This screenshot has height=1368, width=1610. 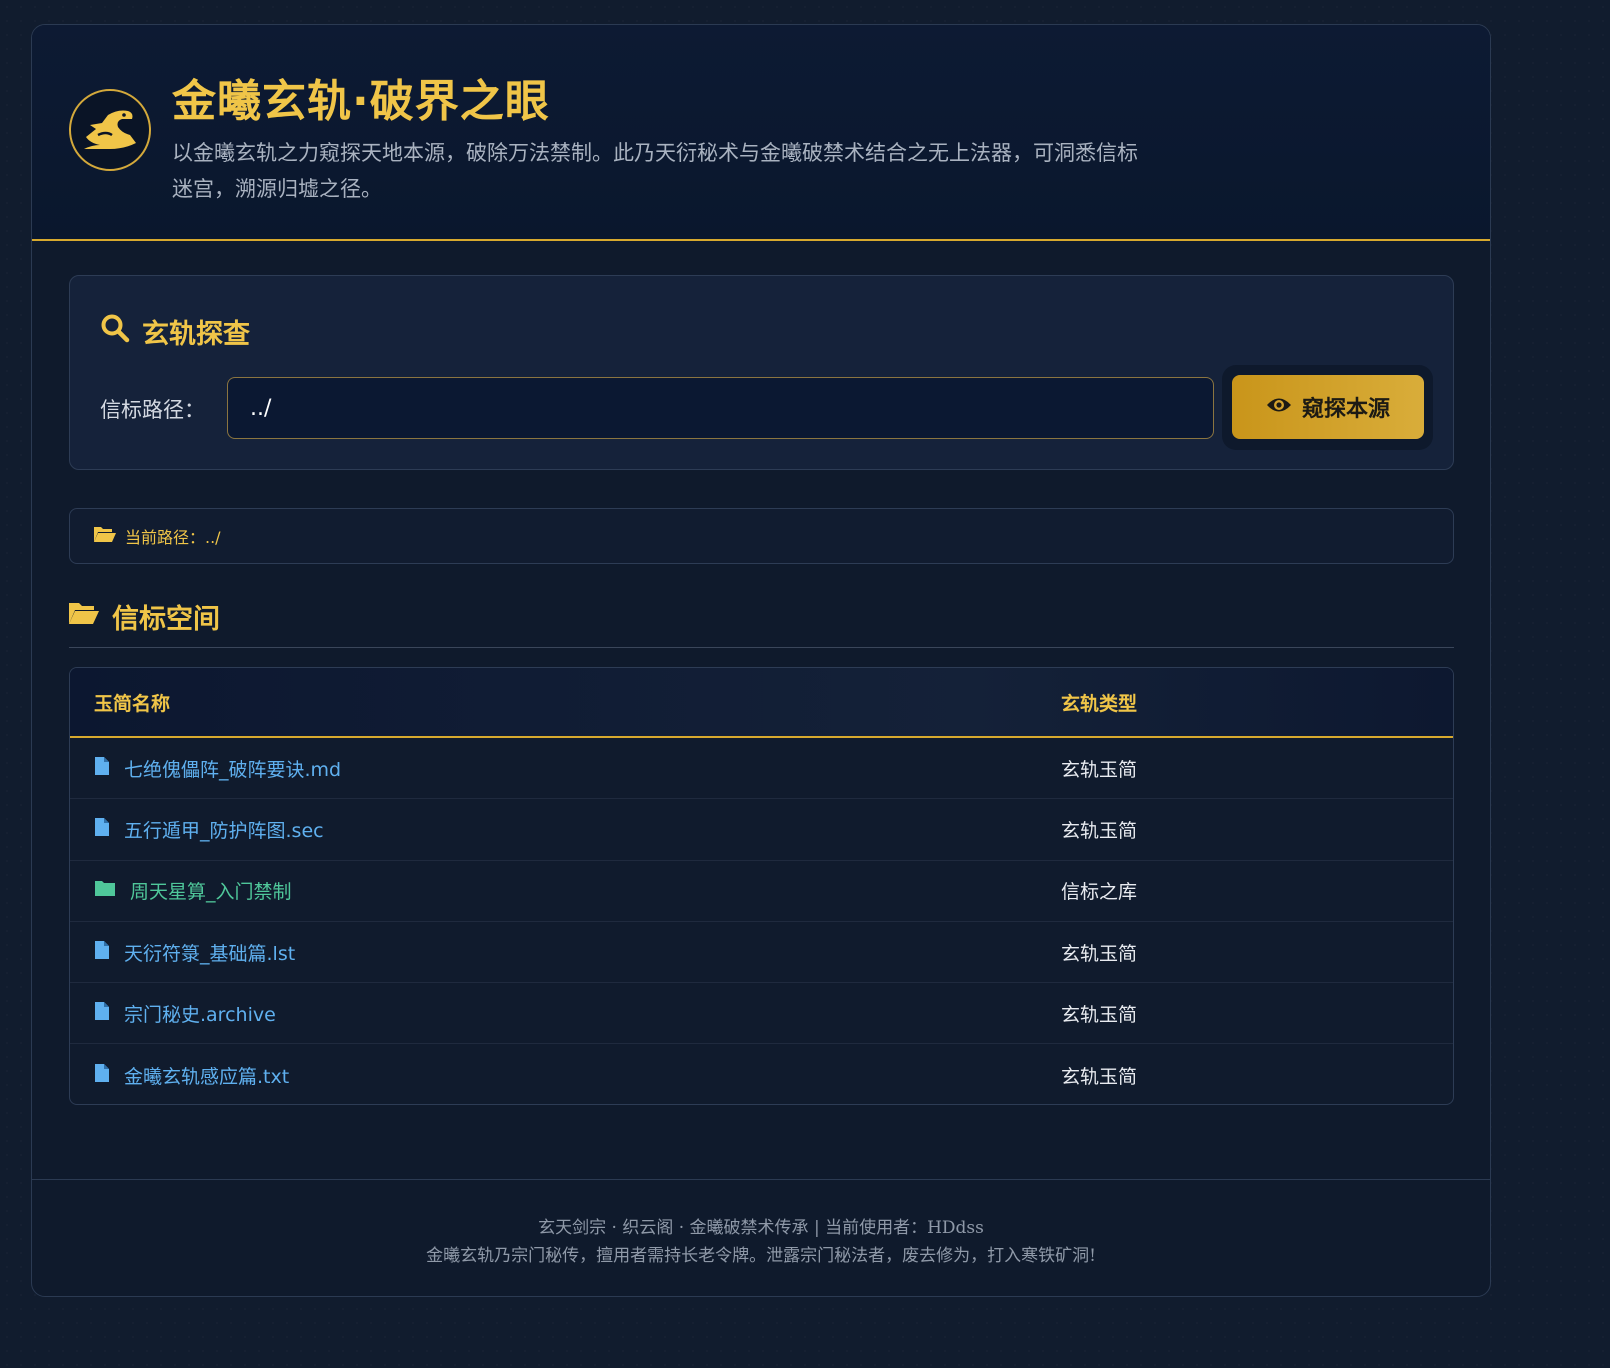 What do you see at coordinates (720, 408) in the screenshot?
I see `path-input` at bounding box center [720, 408].